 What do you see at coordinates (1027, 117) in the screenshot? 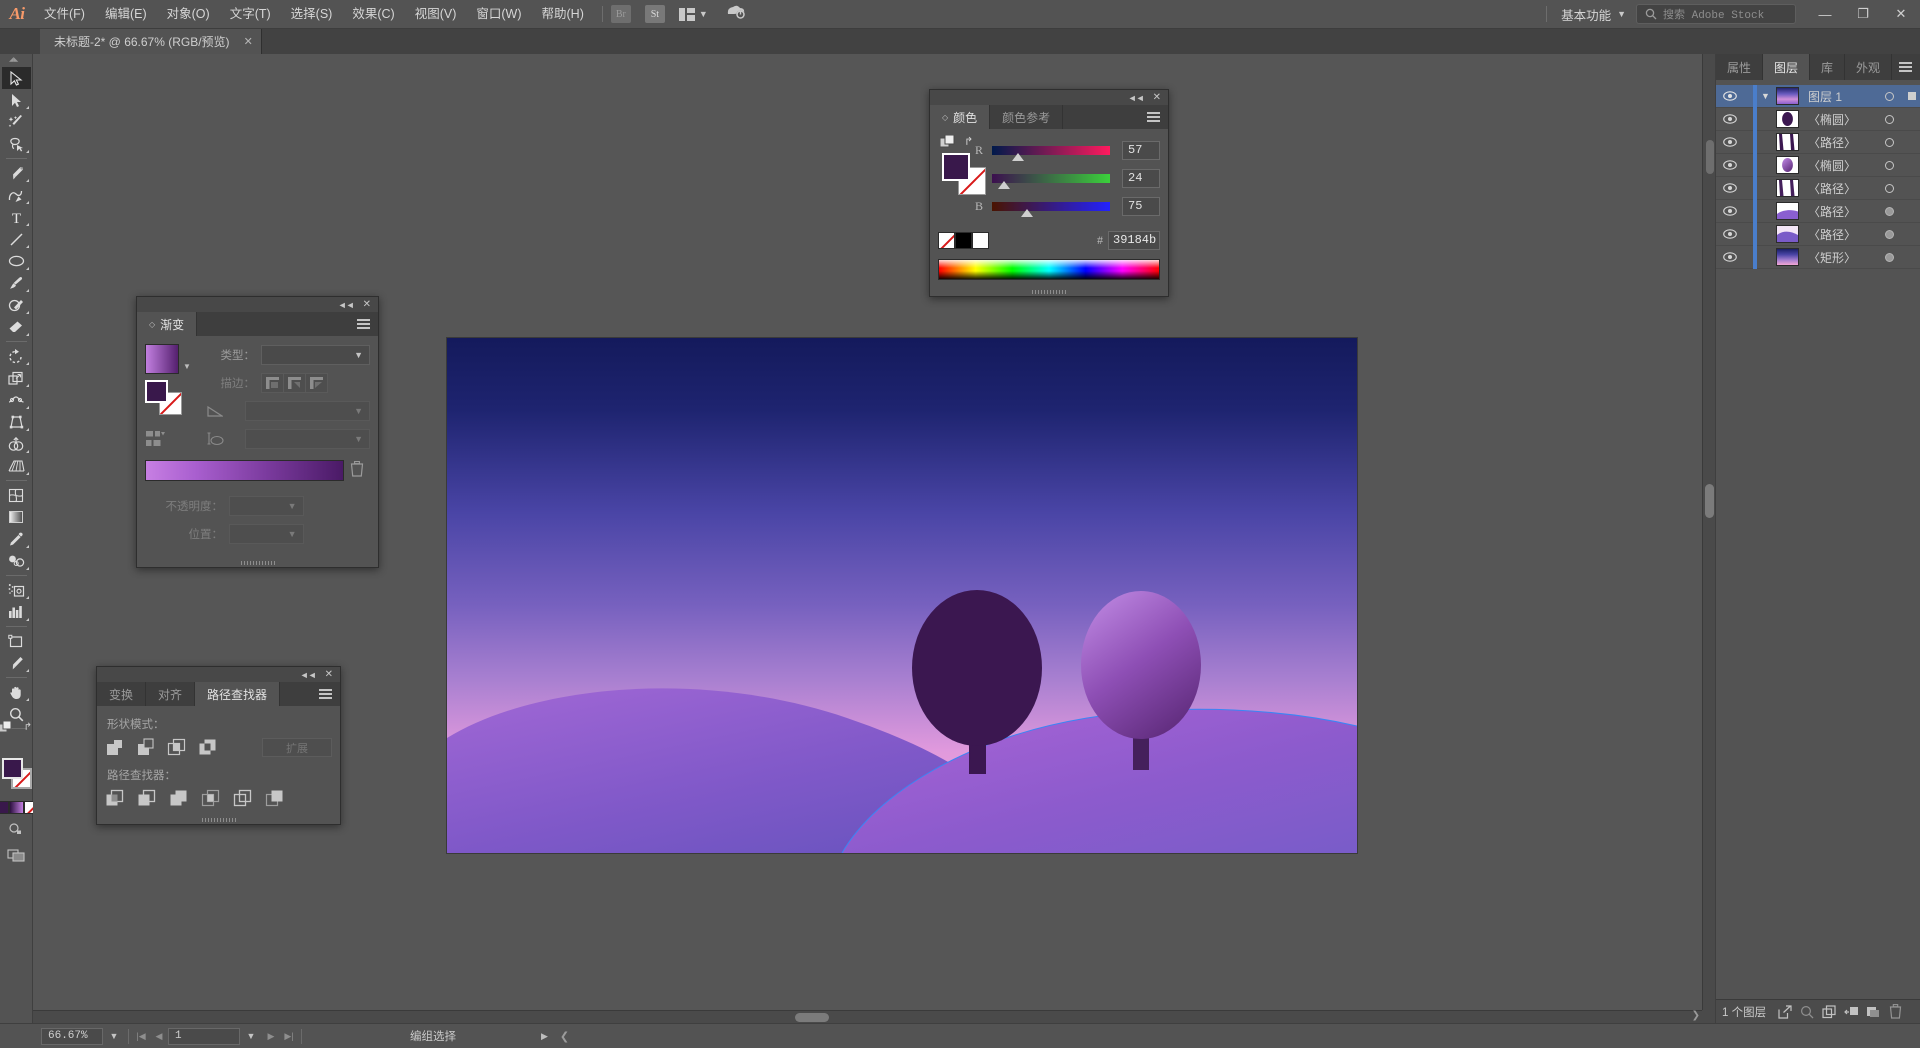
I see `tab-color-guide: 颜色参考` at bounding box center [1027, 117].